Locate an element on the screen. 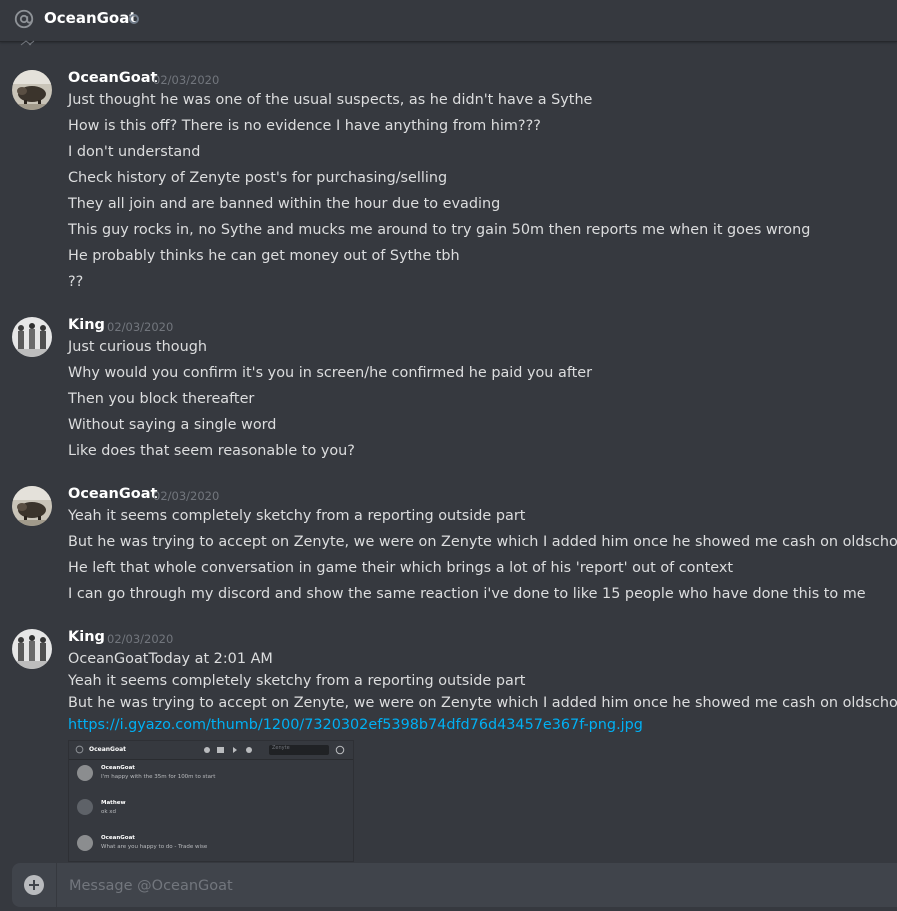  embed-text: I'm happy with the 35m for 100m to start is located at coordinates (158, 777).